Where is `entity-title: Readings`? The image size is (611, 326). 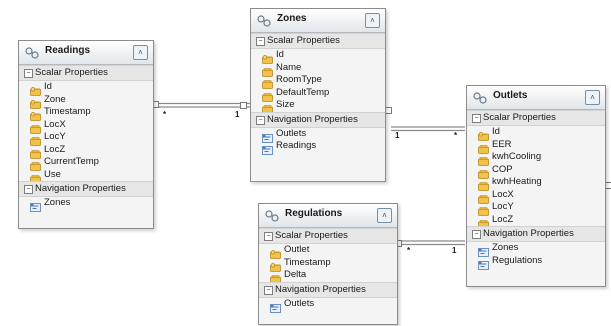 entity-title: Readings is located at coordinates (68, 50).